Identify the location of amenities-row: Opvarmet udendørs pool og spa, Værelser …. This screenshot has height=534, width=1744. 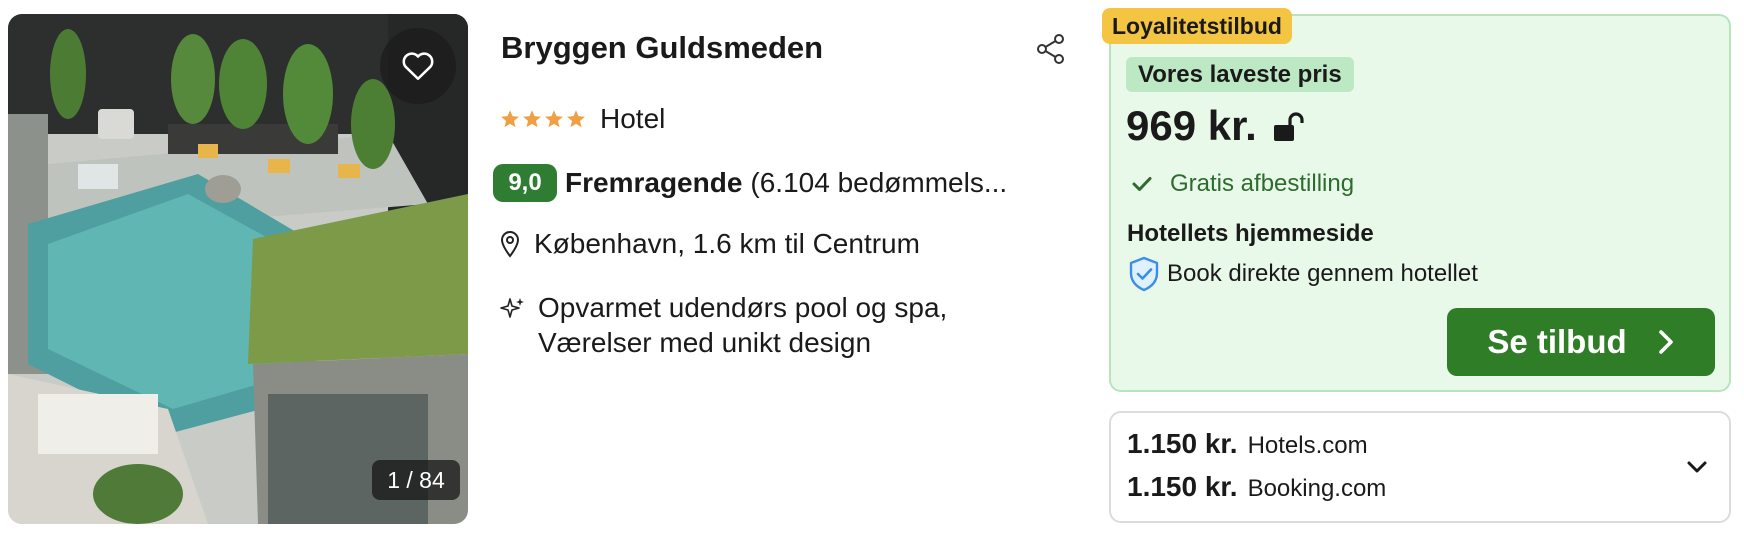
(723, 325).